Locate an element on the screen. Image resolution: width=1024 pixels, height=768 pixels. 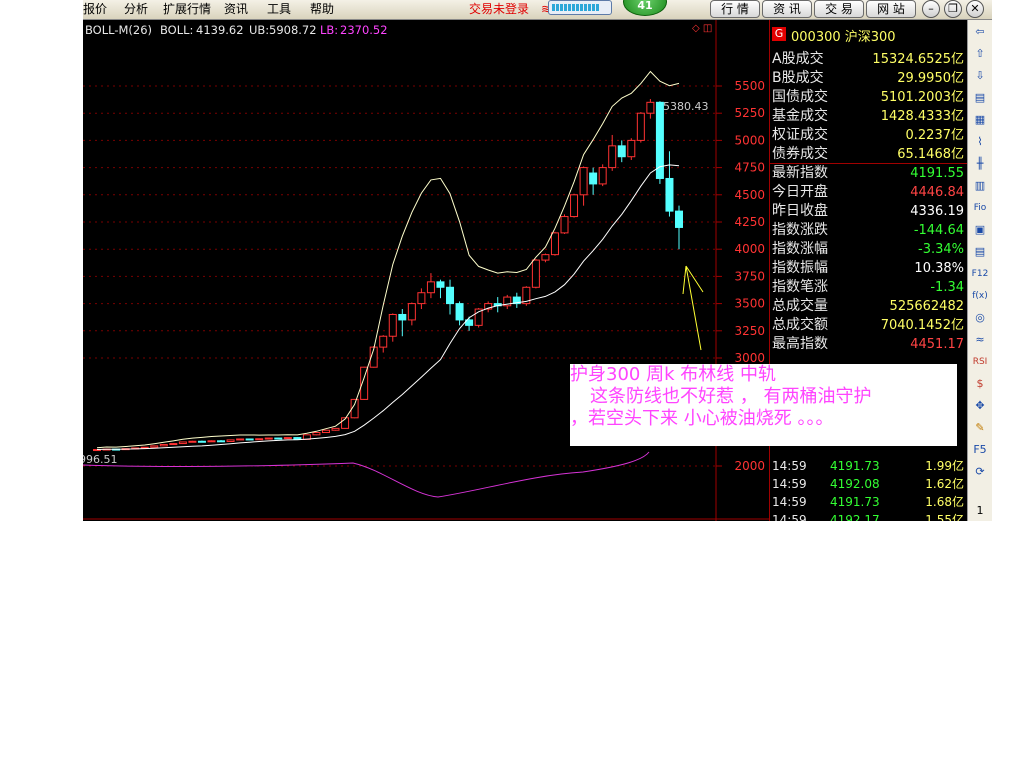
price-tick-label: 2000 is located at coordinates (749, 466).